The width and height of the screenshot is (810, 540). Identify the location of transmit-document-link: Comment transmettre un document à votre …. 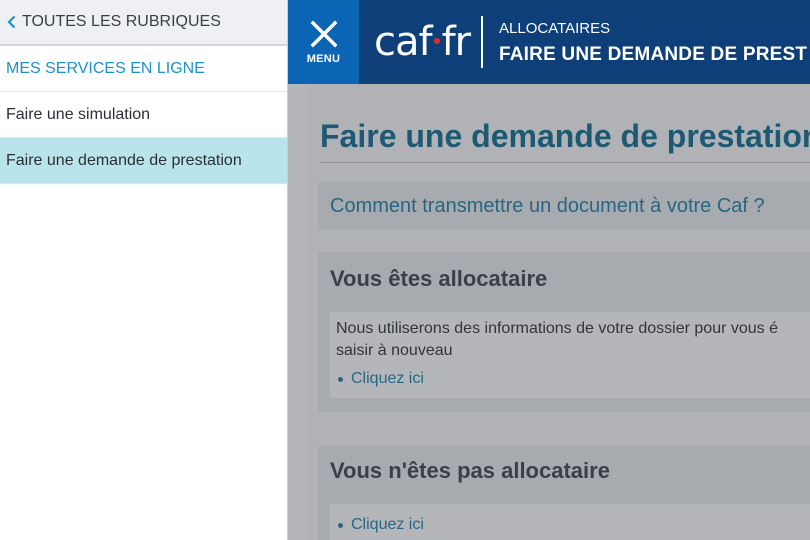
(564, 206).